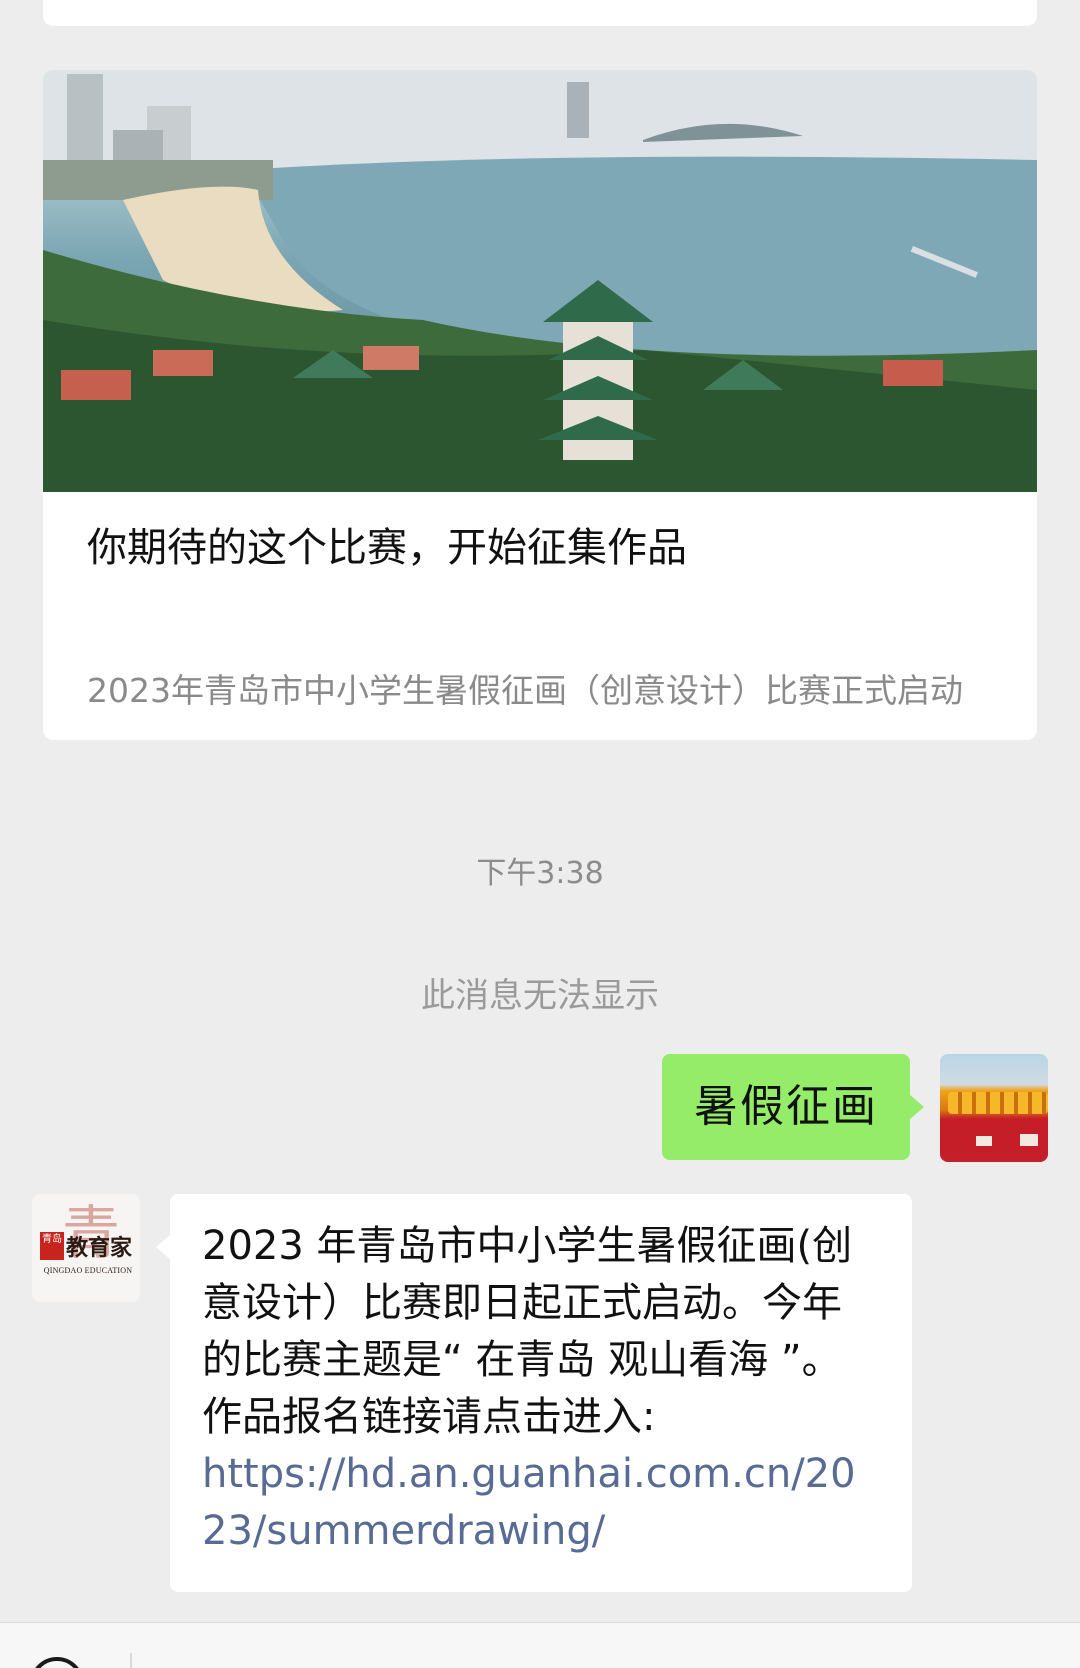 The image size is (1080, 1668). What do you see at coordinates (52, 1246) in the screenshot?
I see `avatar-seal: 青岛` at bounding box center [52, 1246].